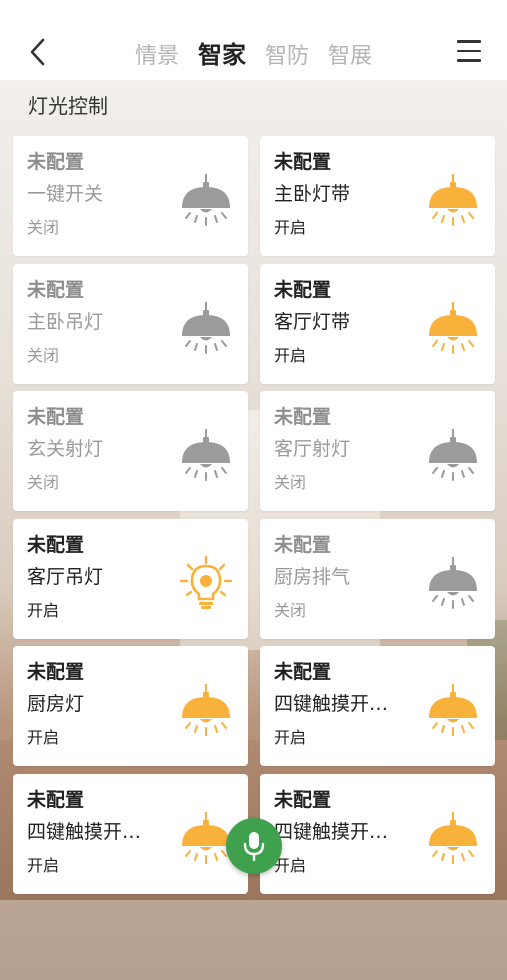  Describe the element at coordinates (65, 321) in the screenshot. I see `device-name: 主卧吊灯` at that location.